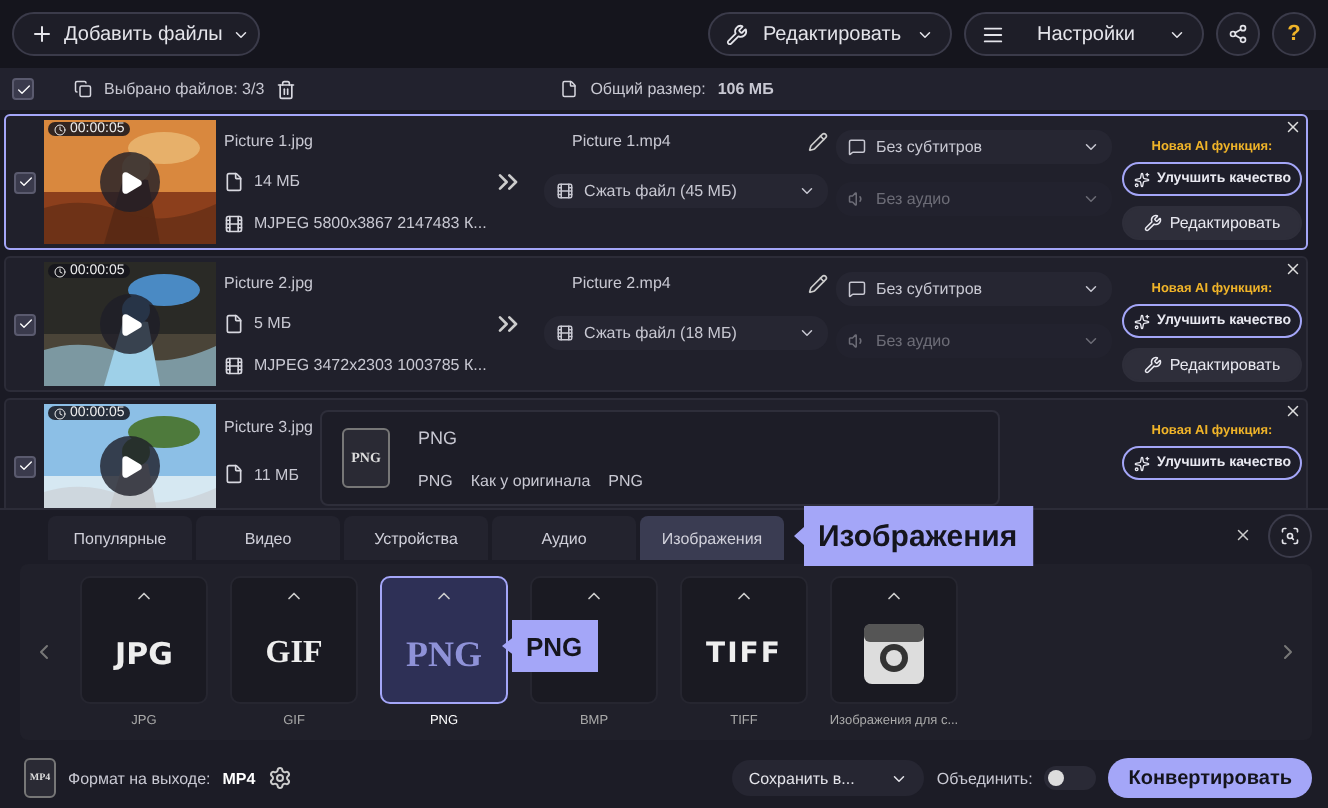 The width and height of the screenshot is (1328, 808). What do you see at coordinates (648, 89) in the screenshot?
I see `total-size-label: Общий размер:` at bounding box center [648, 89].